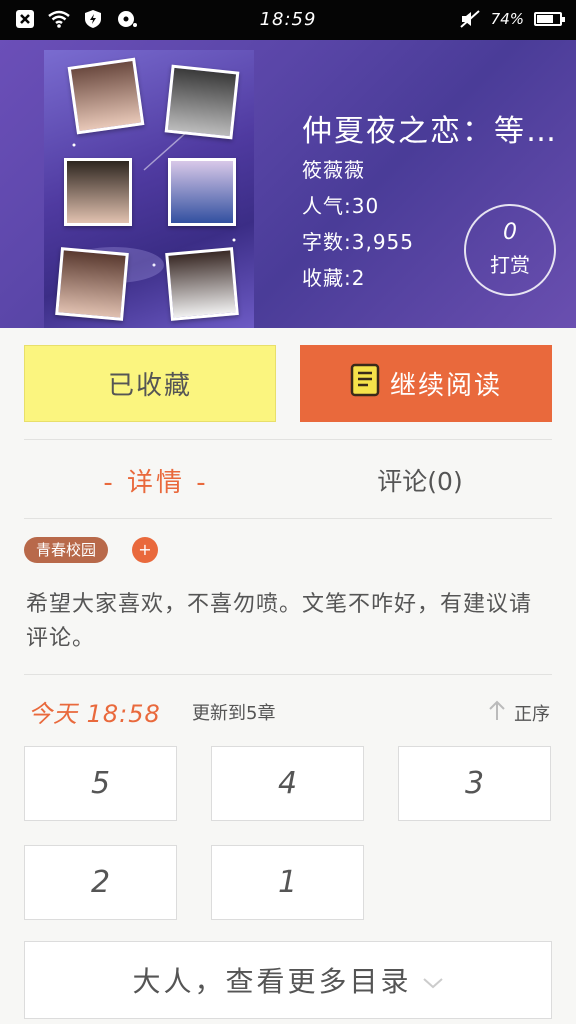 This screenshot has width=576, height=1024. I want to click on book-author: 筱薇薇, so click(333, 168).